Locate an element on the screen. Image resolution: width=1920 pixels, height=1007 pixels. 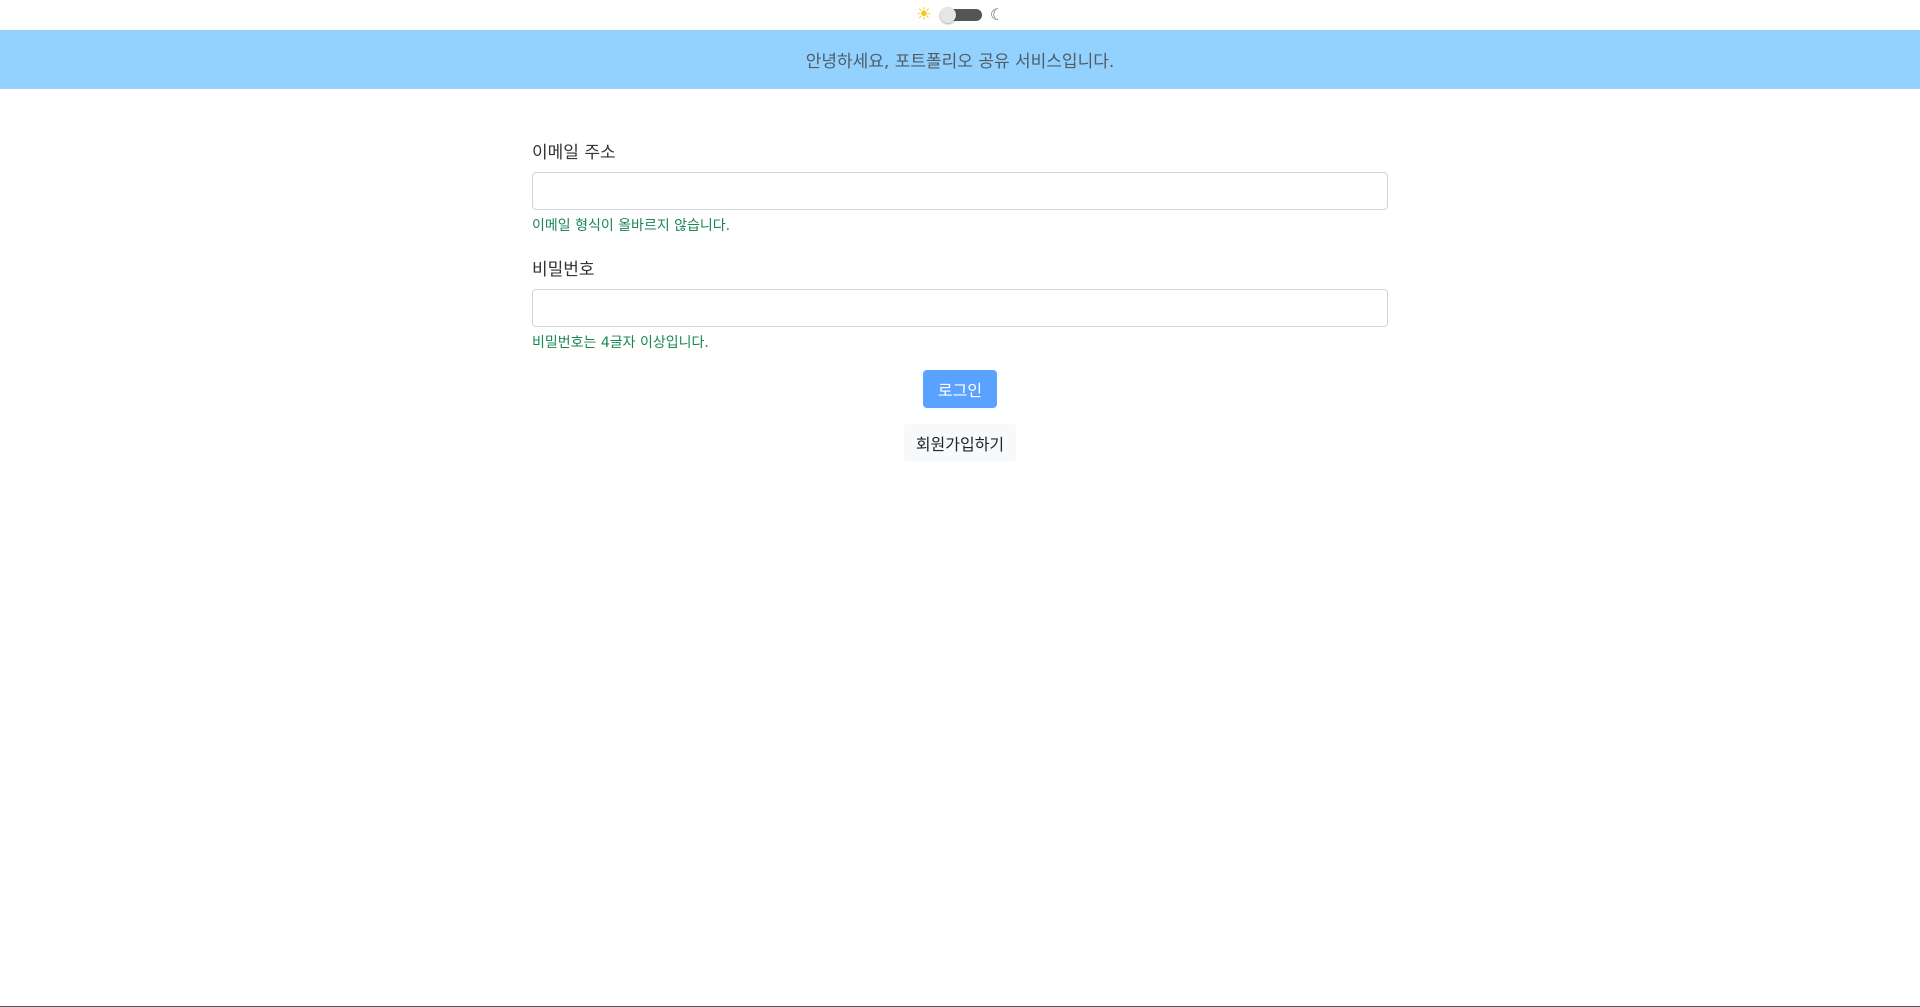
theme-switch-knob is located at coordinates (947, 15).